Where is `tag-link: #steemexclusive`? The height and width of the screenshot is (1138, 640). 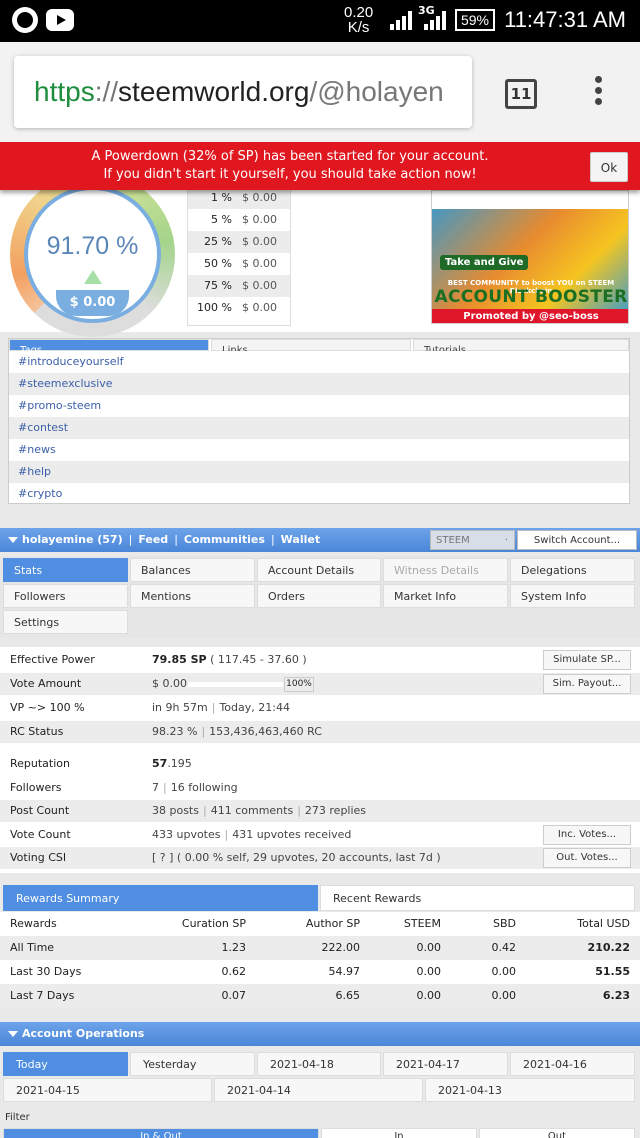 tag-link: #steemexclusive is located at coordinates (319, 384).